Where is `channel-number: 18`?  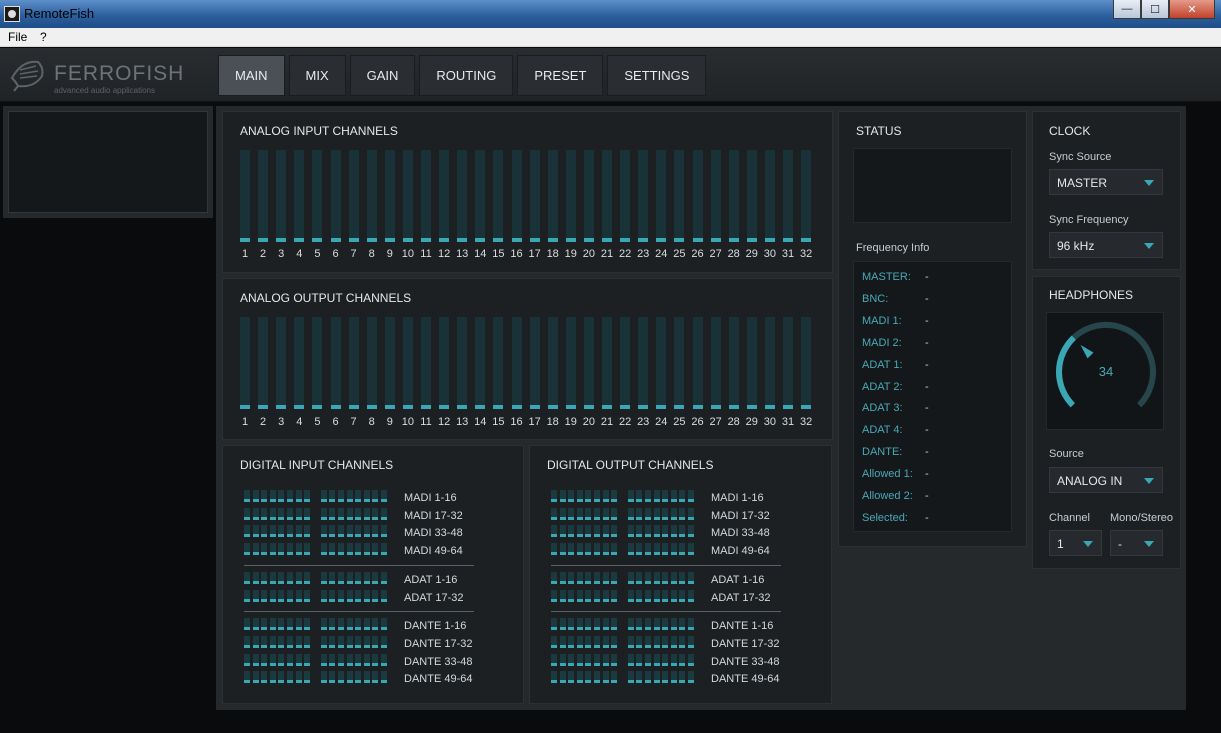 channel-number: 18 is located at coordinates (552, 422).